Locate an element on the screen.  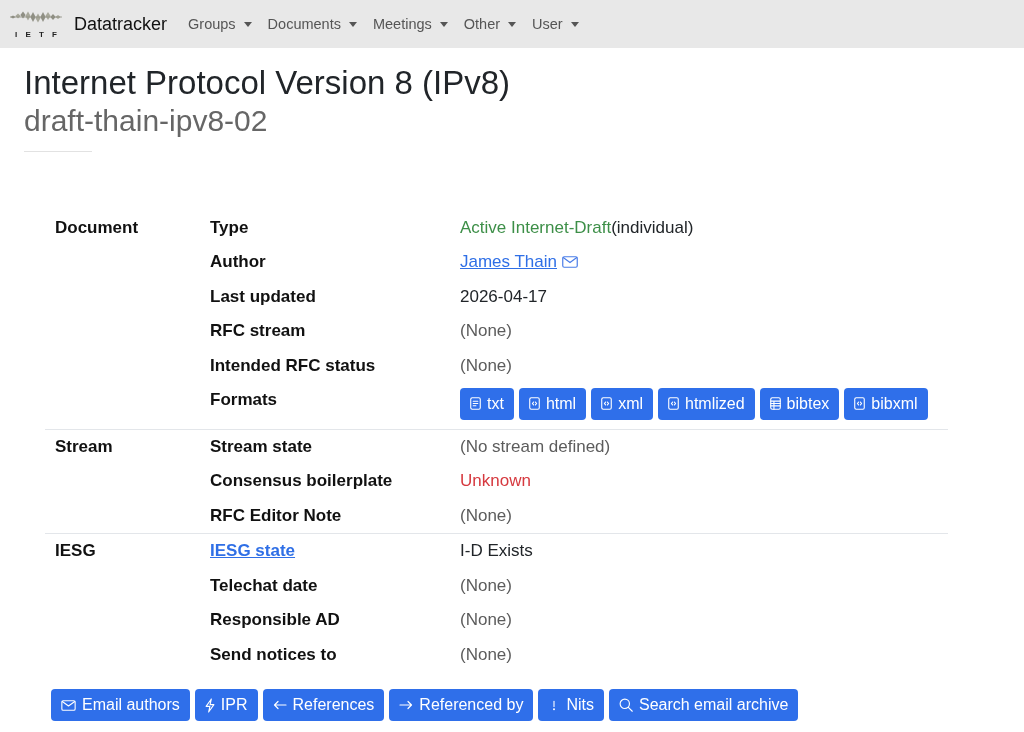
action-button: Nits is located at coordinates (571, 705).